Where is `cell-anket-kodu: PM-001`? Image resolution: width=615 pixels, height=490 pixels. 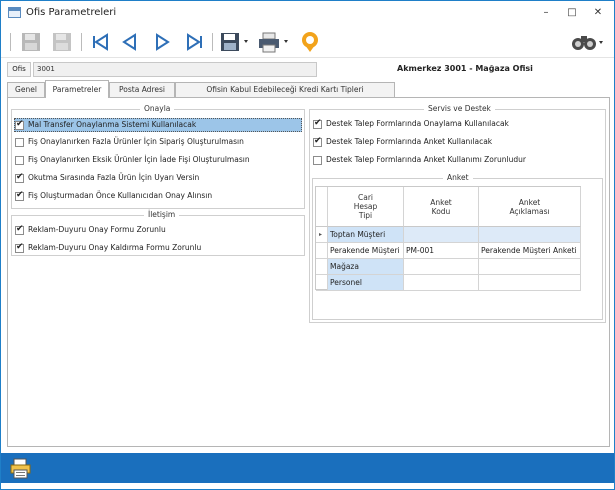
cell-anket-kodu: PM-001 is located at coordinates (441, 251).